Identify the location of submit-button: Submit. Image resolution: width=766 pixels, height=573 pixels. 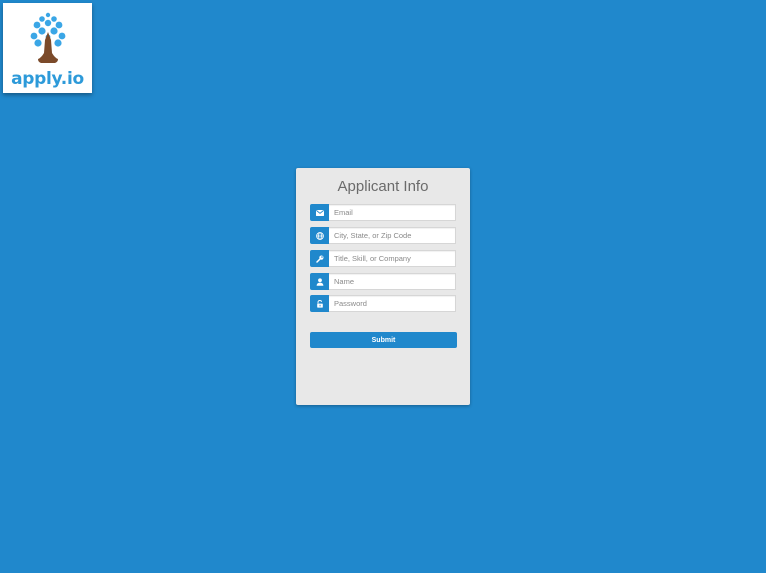
(383, 340).